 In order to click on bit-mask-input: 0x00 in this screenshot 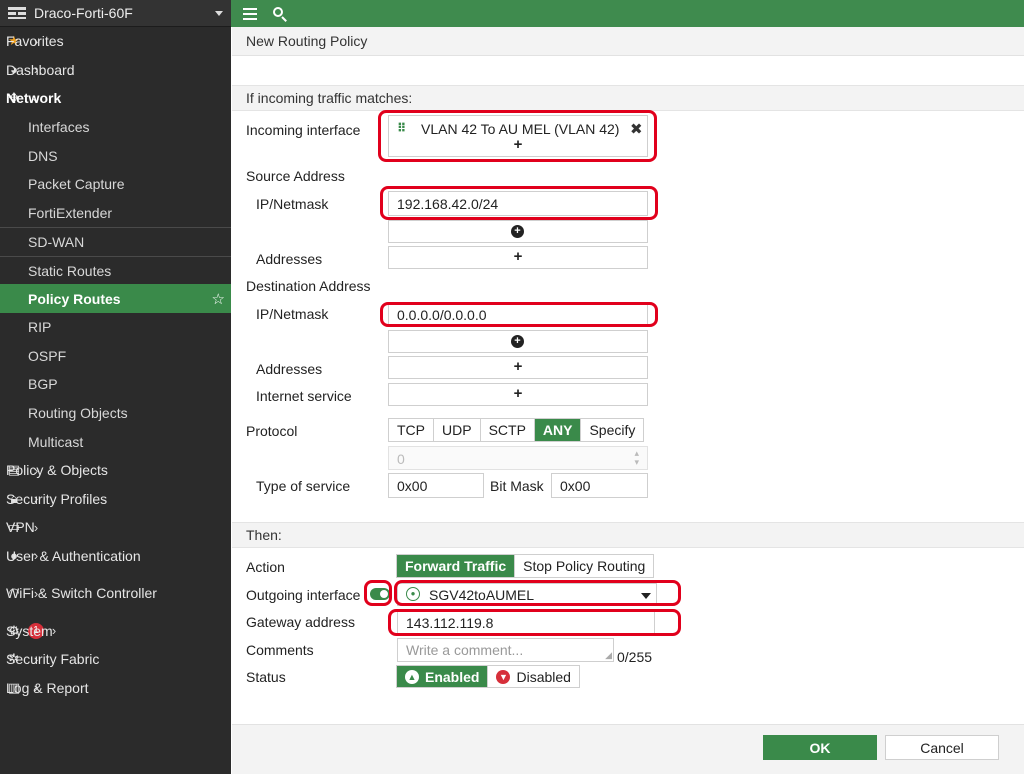, I will do `click(599, 485)`.